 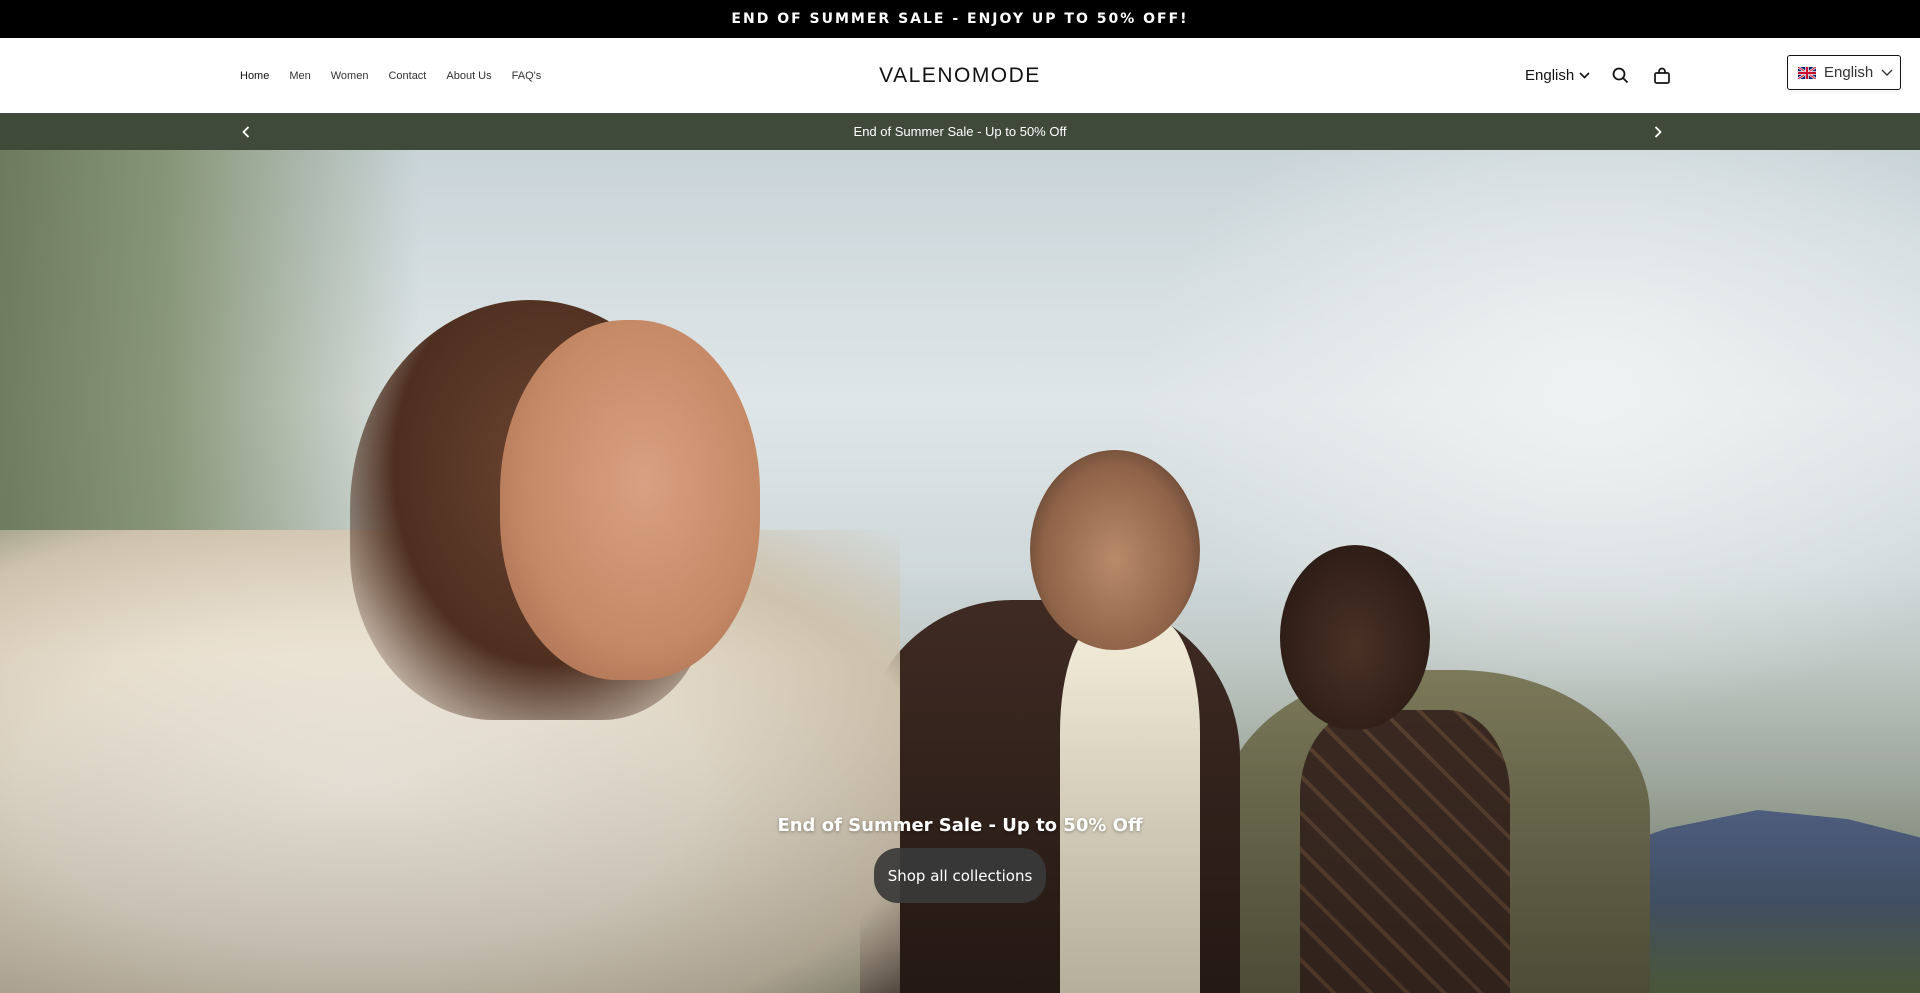 What do you see at coordinates (960, 825) in the screenshot?
I see `hero-title: End of Summer Sale - Up to 50% Off` at bounding box center [960, 825].